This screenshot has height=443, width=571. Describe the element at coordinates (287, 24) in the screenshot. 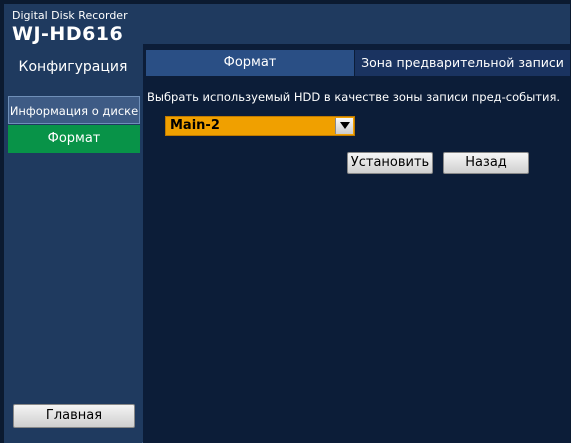

I see `header: Digital Disk Recorder WJ-HD616` at that location.